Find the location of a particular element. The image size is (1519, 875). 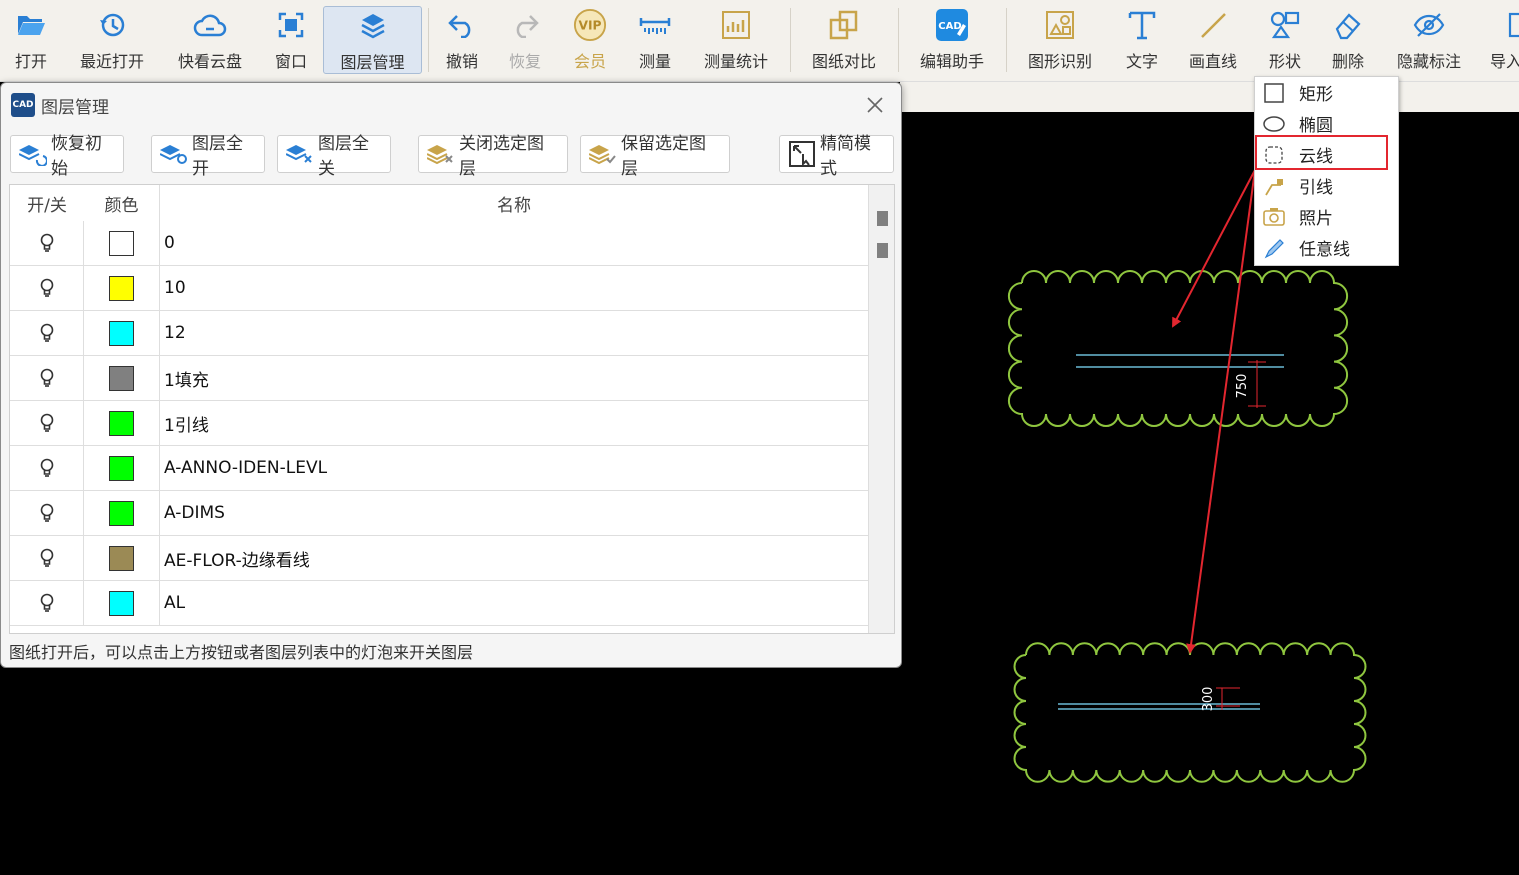

ellipse-icon is located at coordinates (1274, 124).